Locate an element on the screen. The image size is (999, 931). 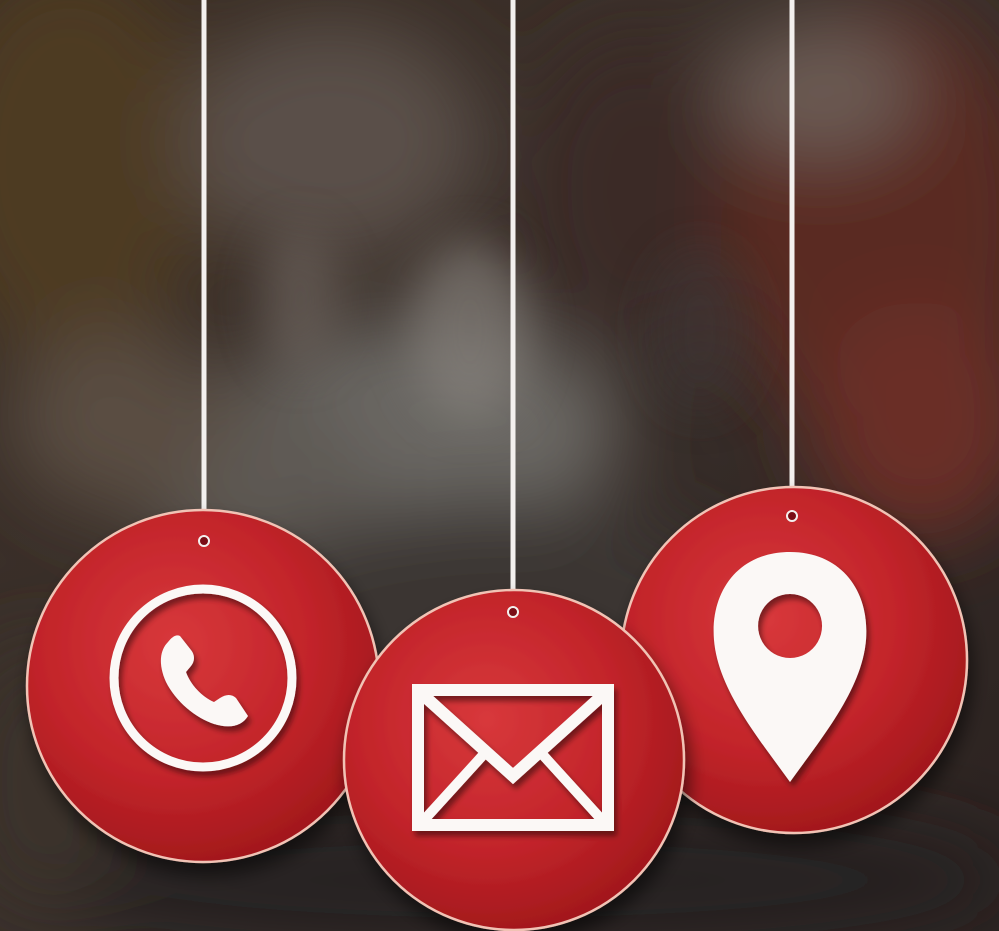
phone-tag is located at coordinates (203, 686).